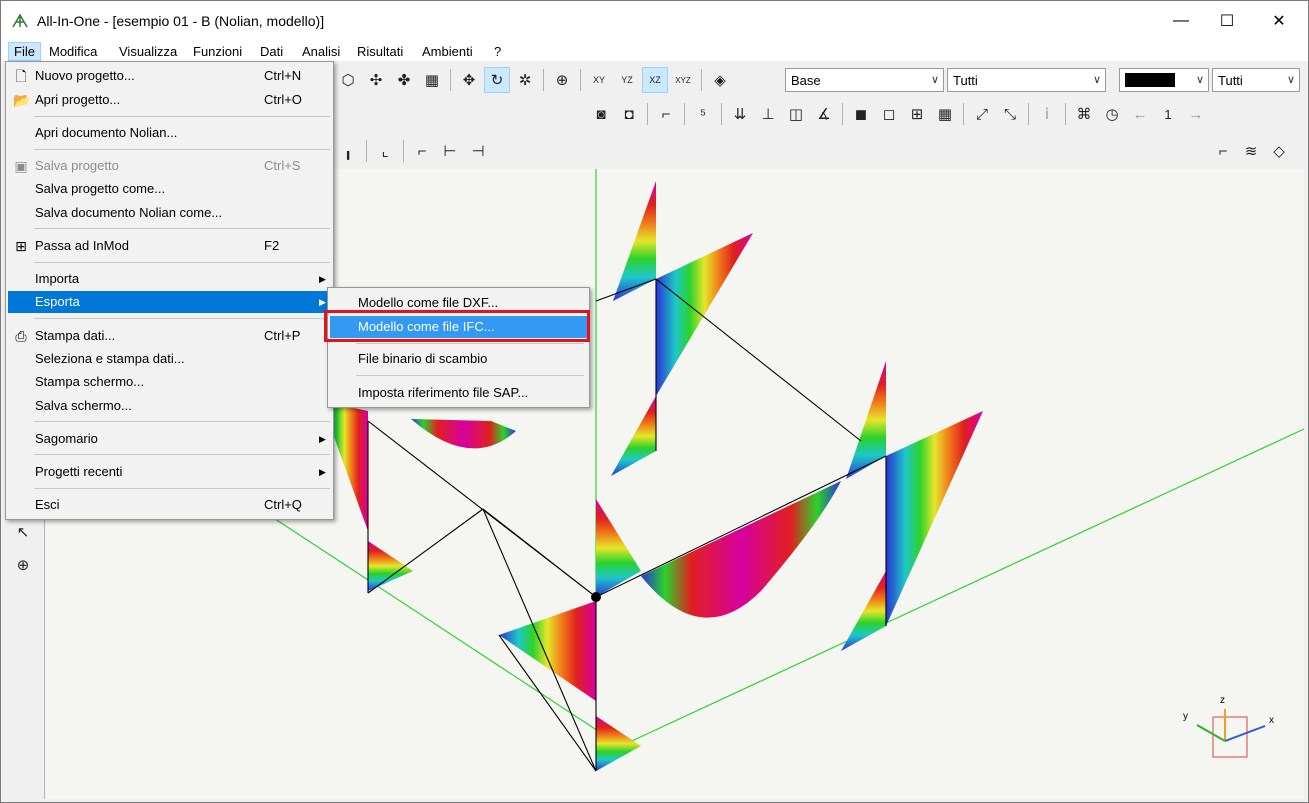 This screenshot has height=803, width=1309. I want to click on menu-item-passa-ad-inmod: ⊞ Passa ad InMod F2, so click(169, 246).